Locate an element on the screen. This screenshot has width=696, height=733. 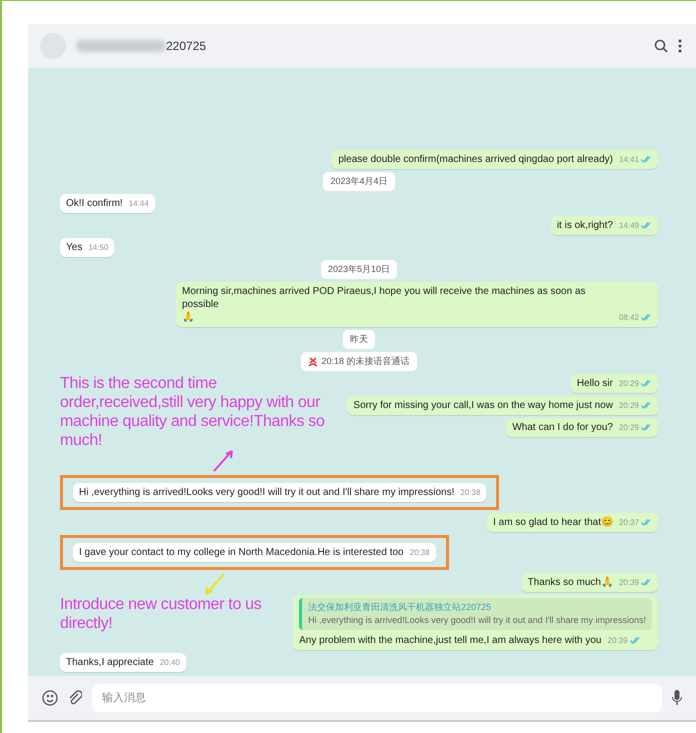
message-text: it is ok,right? is located at coordinates (584, 225).